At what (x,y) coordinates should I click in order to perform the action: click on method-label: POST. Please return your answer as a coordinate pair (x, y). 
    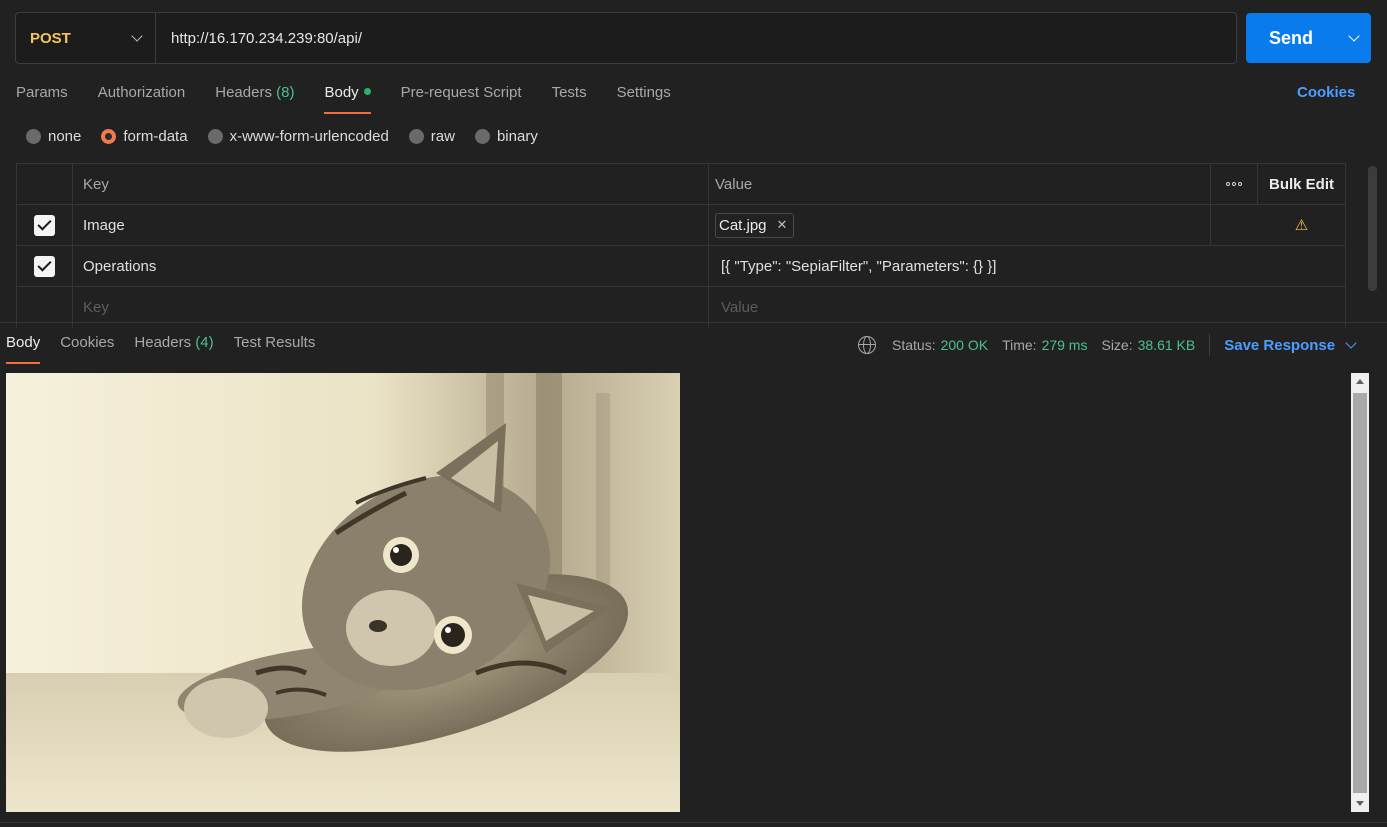
    Looking at the image, I should click on (50, 38).